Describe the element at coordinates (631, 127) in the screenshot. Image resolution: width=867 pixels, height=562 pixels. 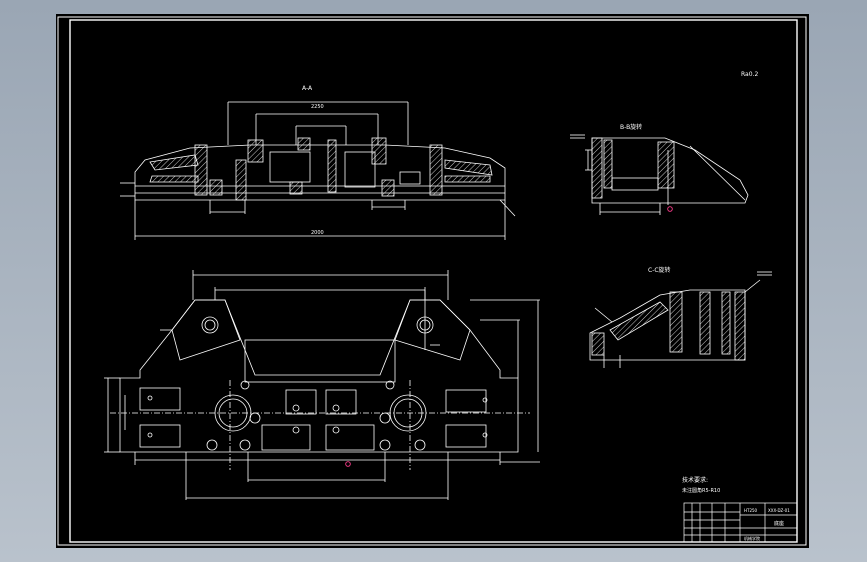
I see `section-b-label: B-B旋转` at that location.